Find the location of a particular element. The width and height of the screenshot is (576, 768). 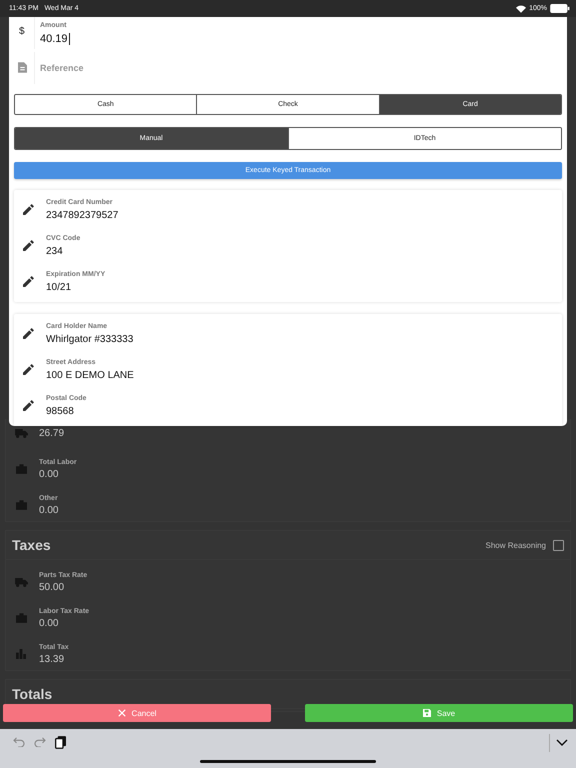

checkbox is located at coordinates (558, 545).